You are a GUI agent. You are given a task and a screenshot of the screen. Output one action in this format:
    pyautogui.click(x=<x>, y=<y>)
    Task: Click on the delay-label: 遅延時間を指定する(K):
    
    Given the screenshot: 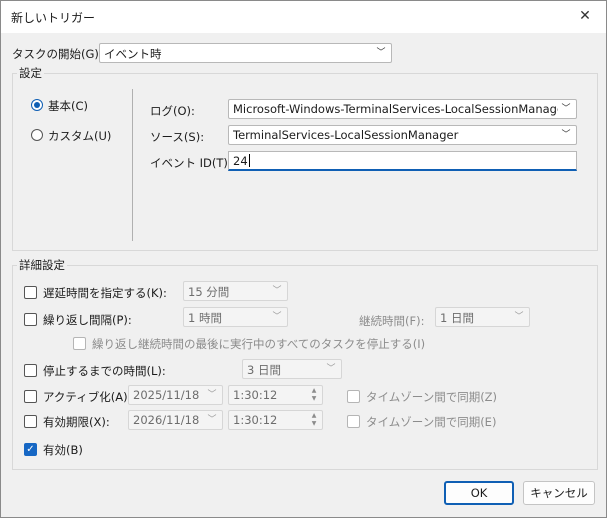 What is the action you would take?
    pyautogui.click(x=105, y=293)
    